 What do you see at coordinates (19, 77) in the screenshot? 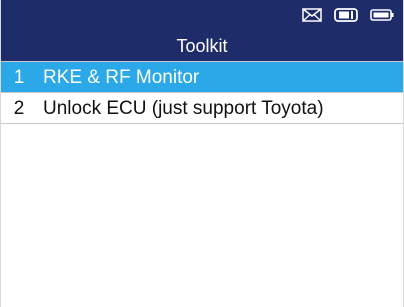
I see `menu-item-number: 1` at bounding box center [19, 77].